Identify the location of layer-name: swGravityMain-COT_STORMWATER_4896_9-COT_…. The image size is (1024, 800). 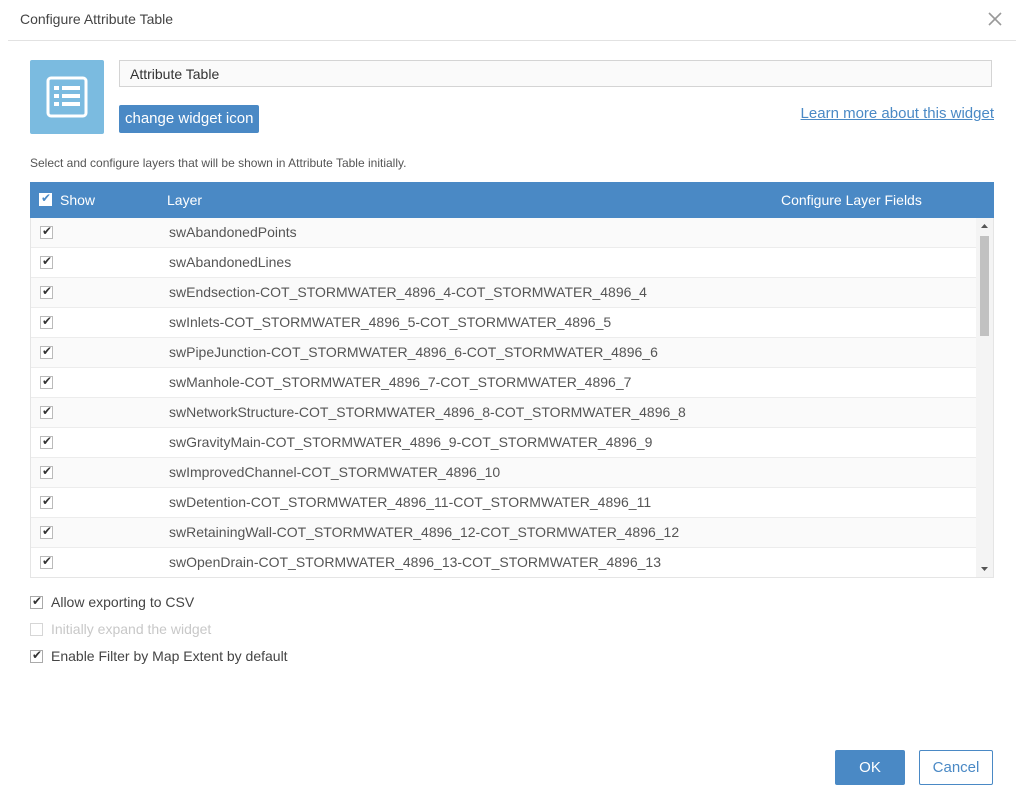
(411, 442).